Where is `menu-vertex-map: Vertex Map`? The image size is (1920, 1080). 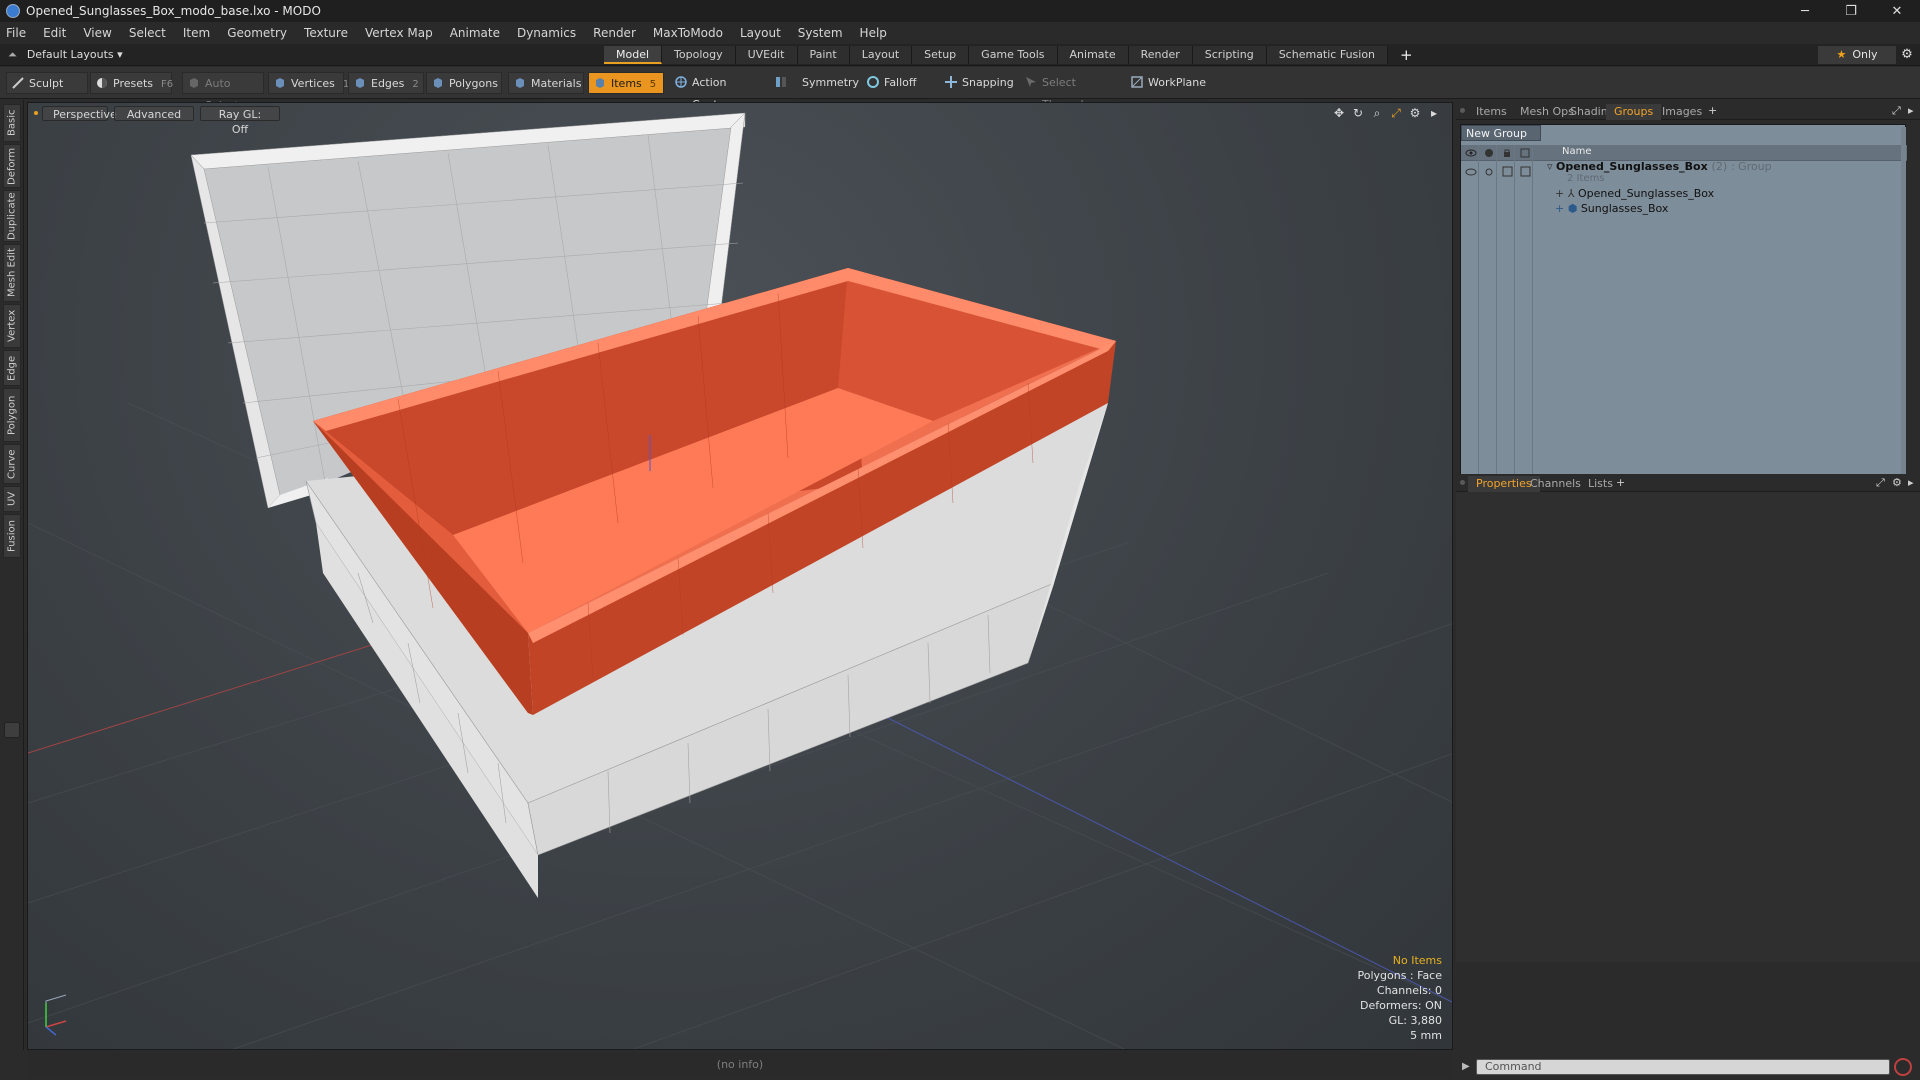
menu-vertex-map: Vertex Map is located at coordinates (399, 33).